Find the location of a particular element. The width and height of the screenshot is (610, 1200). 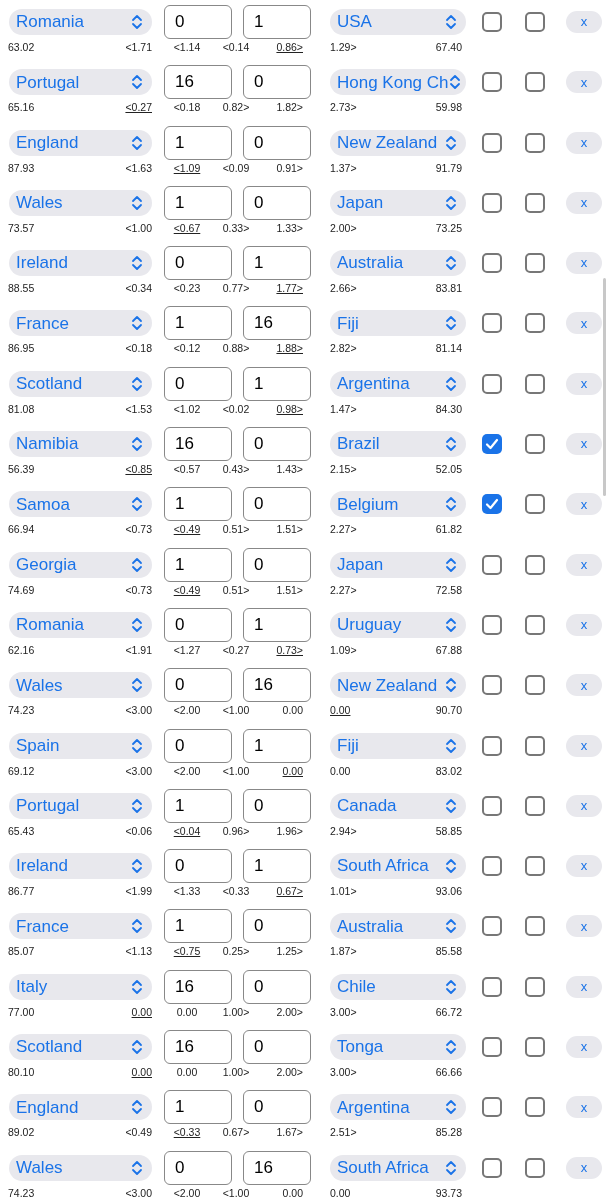

team-select: Georgia is located at coordinates (80, 564).